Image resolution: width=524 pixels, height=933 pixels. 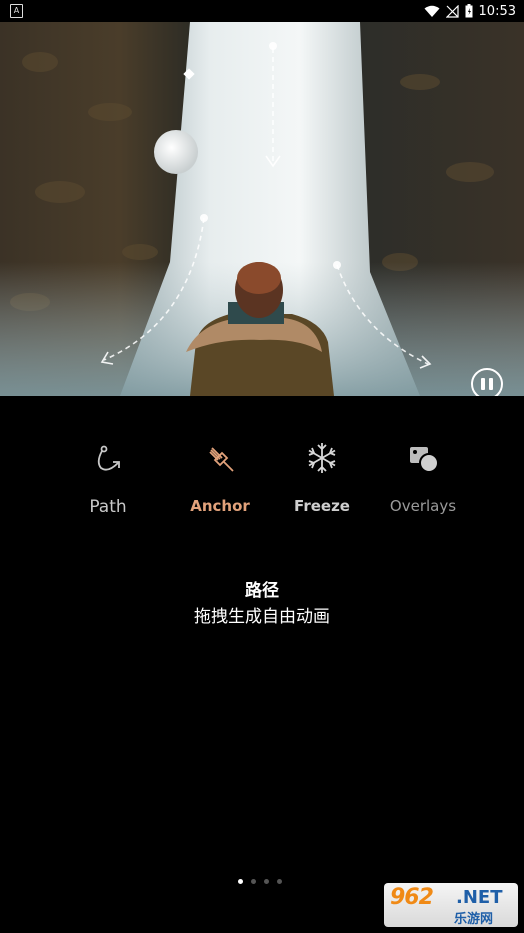 I want to click on pause-button, so click(x=487, y=382).